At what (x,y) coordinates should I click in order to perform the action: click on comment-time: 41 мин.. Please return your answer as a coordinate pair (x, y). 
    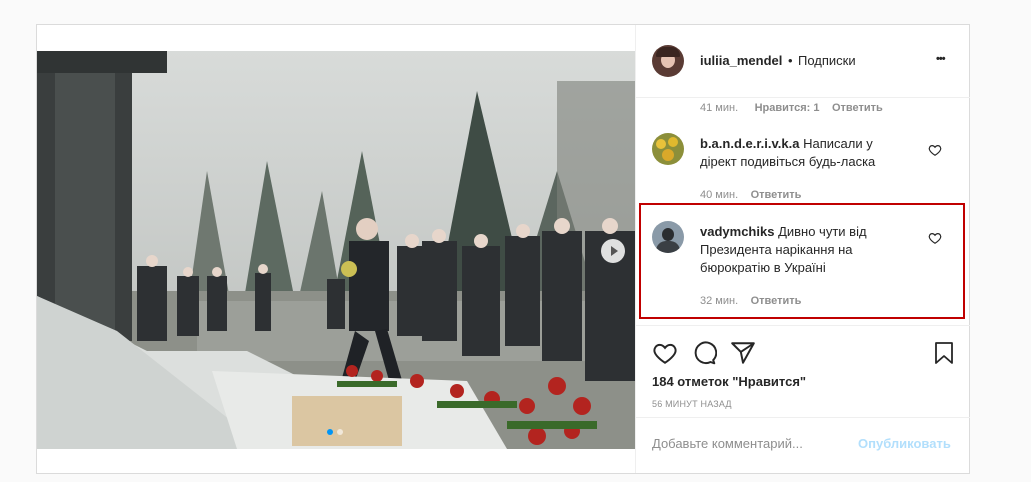
    Looking at the image, I should click on (719, 108).